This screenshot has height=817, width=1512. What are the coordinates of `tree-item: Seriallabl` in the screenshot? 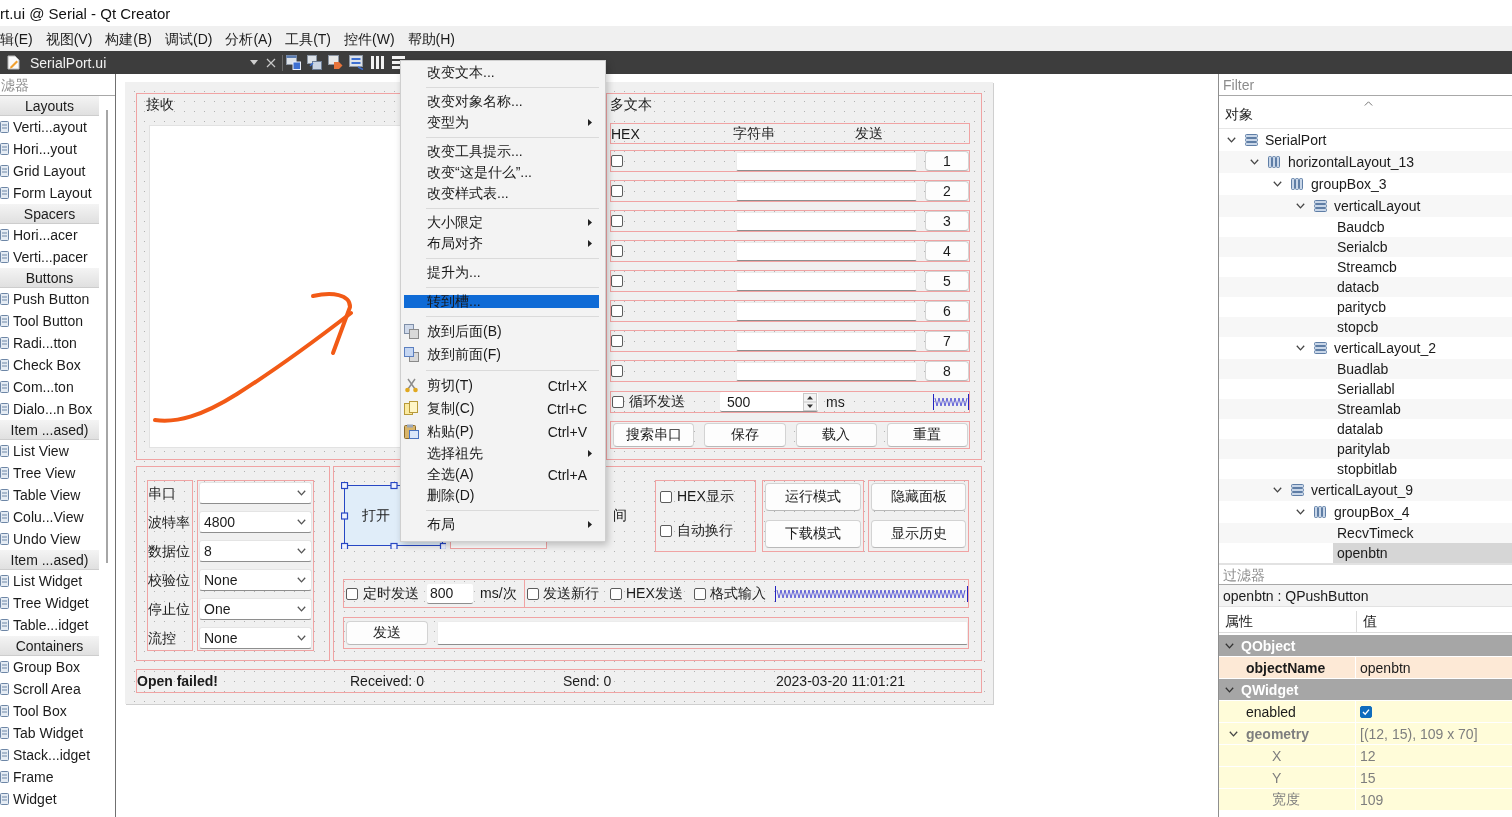 It's located at (1422, 389).